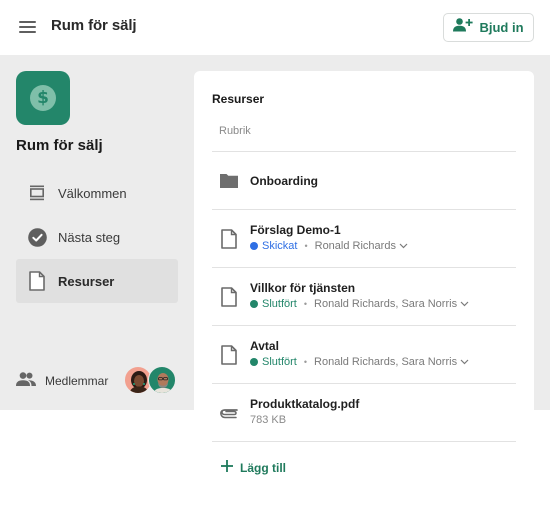  What do you see at coordinates (77, 381) in the screenshot?
I see `members-label: Medlemmar` at bounding box center [77, 381].